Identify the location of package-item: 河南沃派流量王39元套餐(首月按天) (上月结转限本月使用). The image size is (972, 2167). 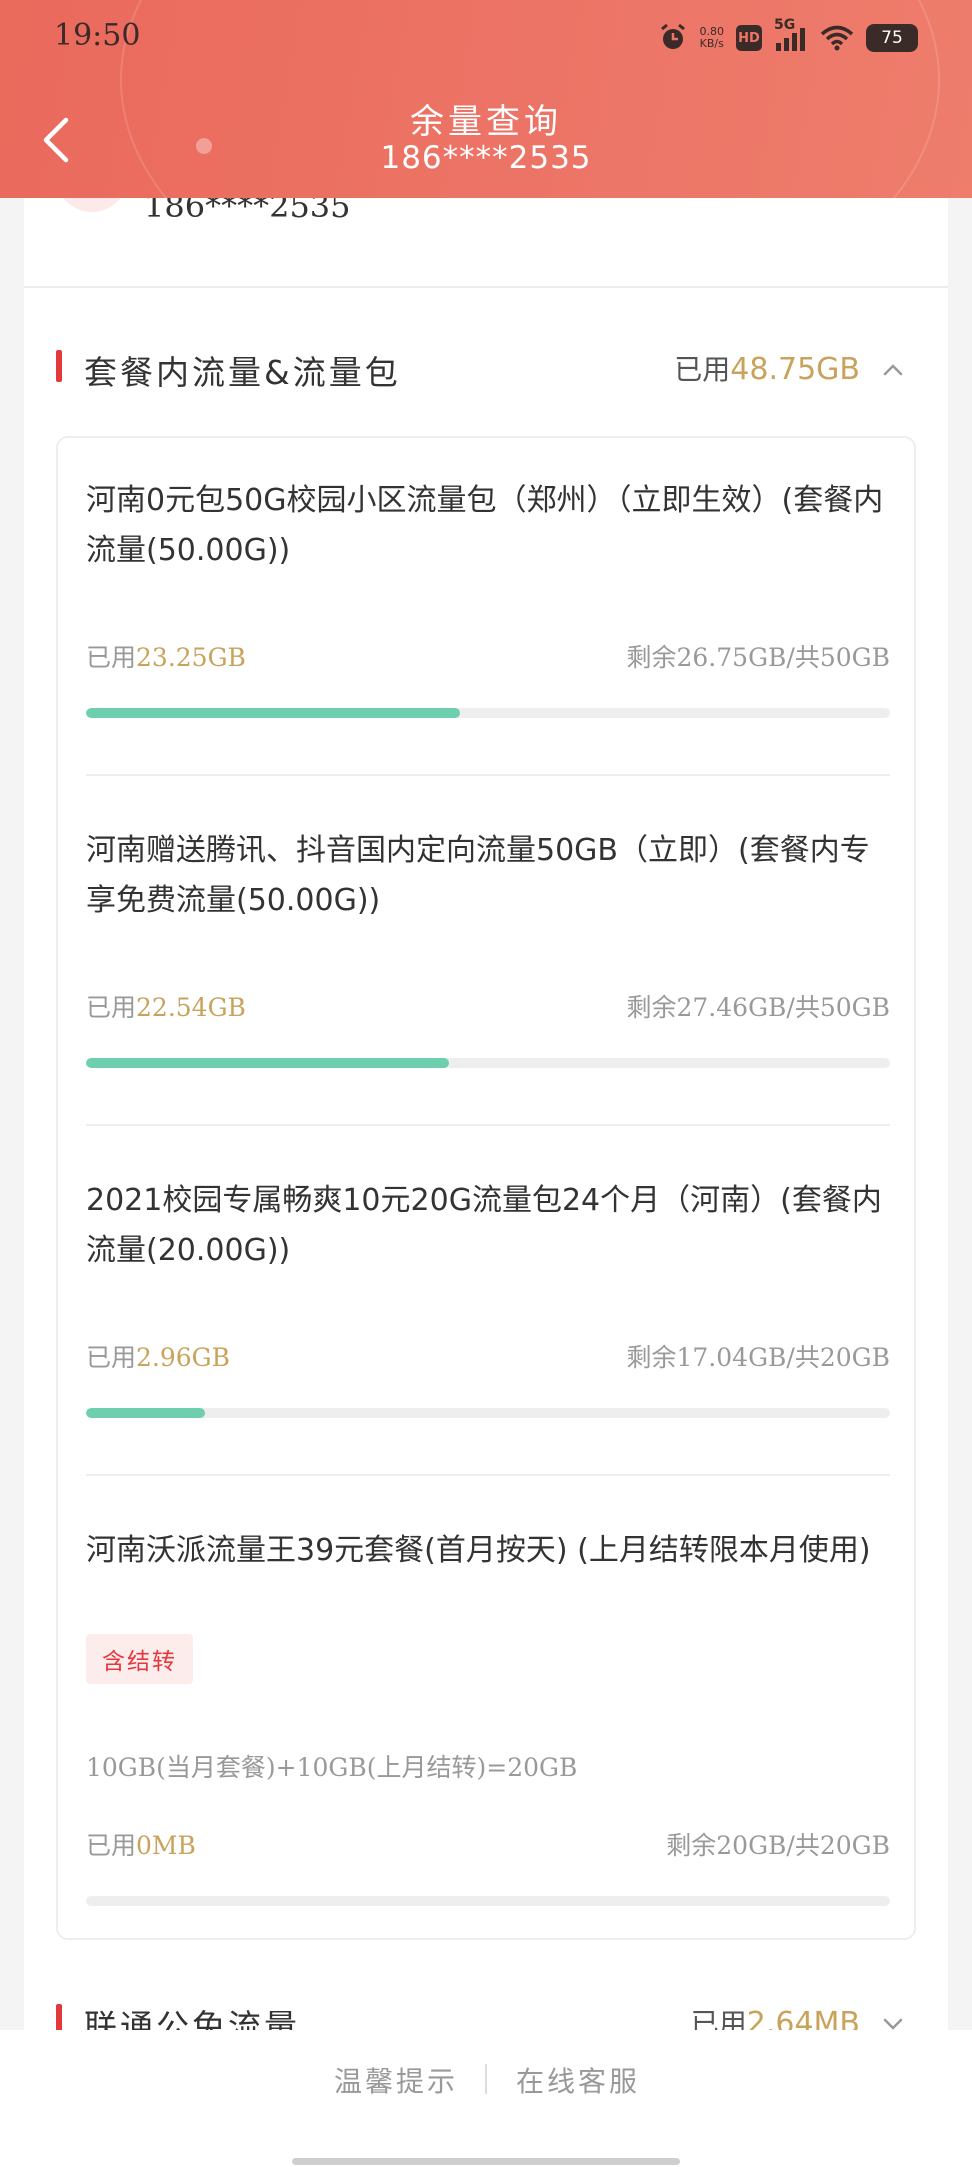
(488, 1551).